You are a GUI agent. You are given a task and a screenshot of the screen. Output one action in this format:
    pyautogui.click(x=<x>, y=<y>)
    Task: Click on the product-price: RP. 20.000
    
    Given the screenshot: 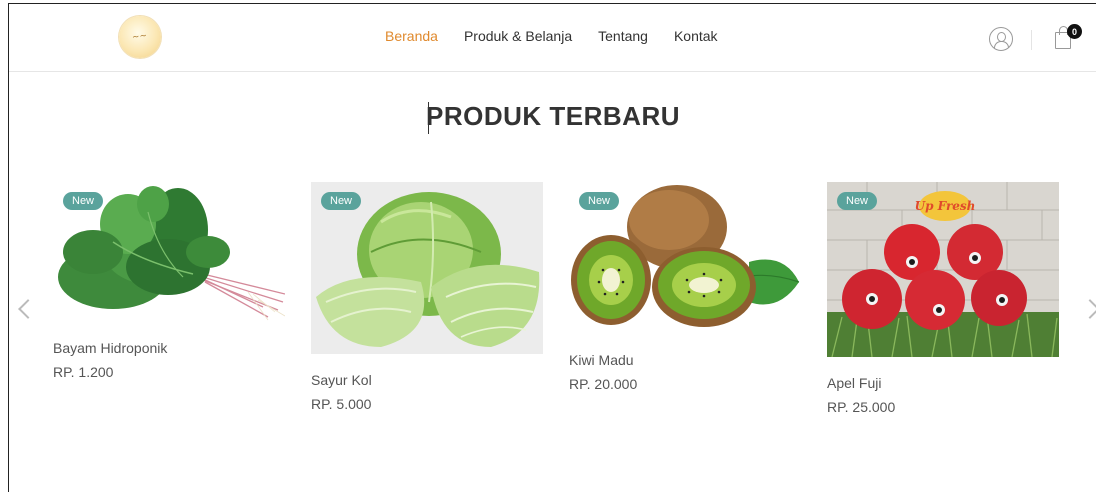 What is the action you would take?
    pyautogui.click(x=603, y=384)
    